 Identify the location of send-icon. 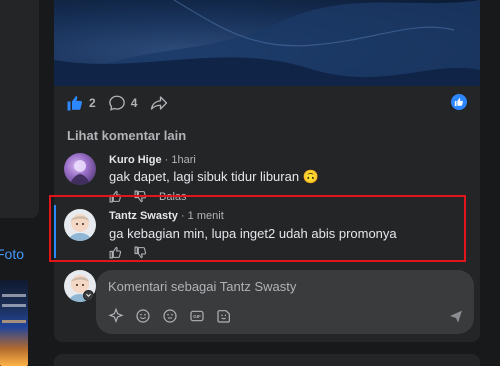
(456, 316).